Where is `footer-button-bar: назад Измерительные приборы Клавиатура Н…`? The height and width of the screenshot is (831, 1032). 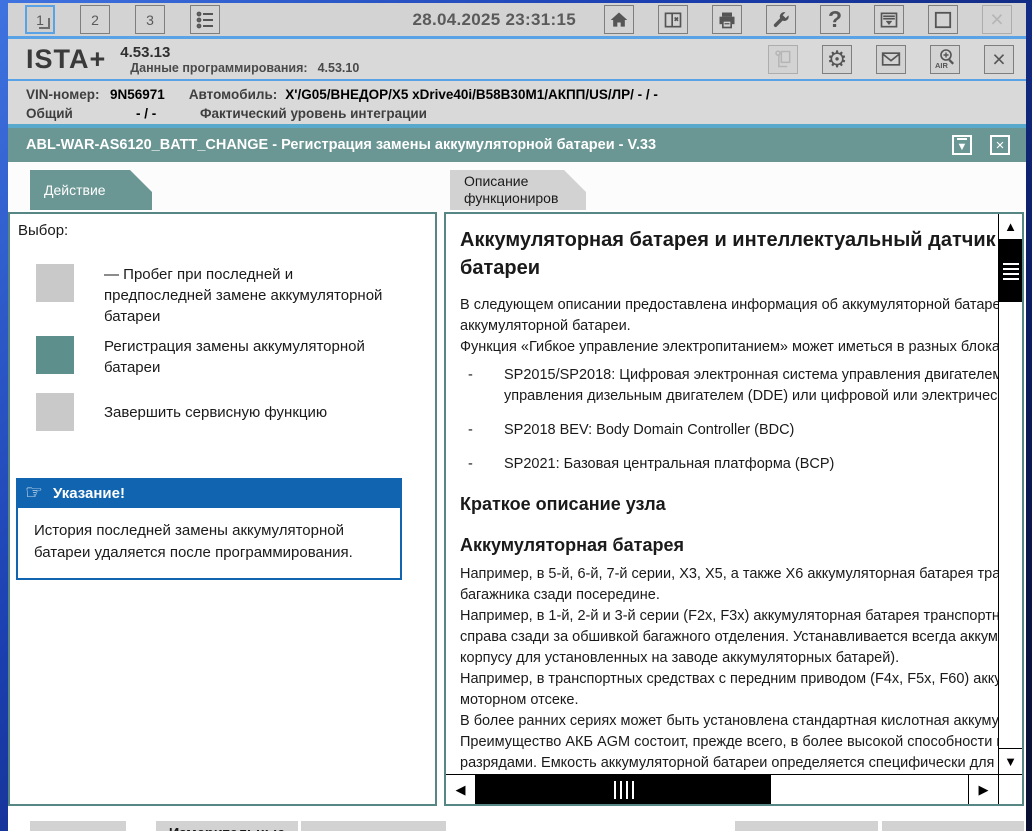
footer-button-bar: назад Измерительные приборы Клавиатура Н… is located at coordinates (517, 821).